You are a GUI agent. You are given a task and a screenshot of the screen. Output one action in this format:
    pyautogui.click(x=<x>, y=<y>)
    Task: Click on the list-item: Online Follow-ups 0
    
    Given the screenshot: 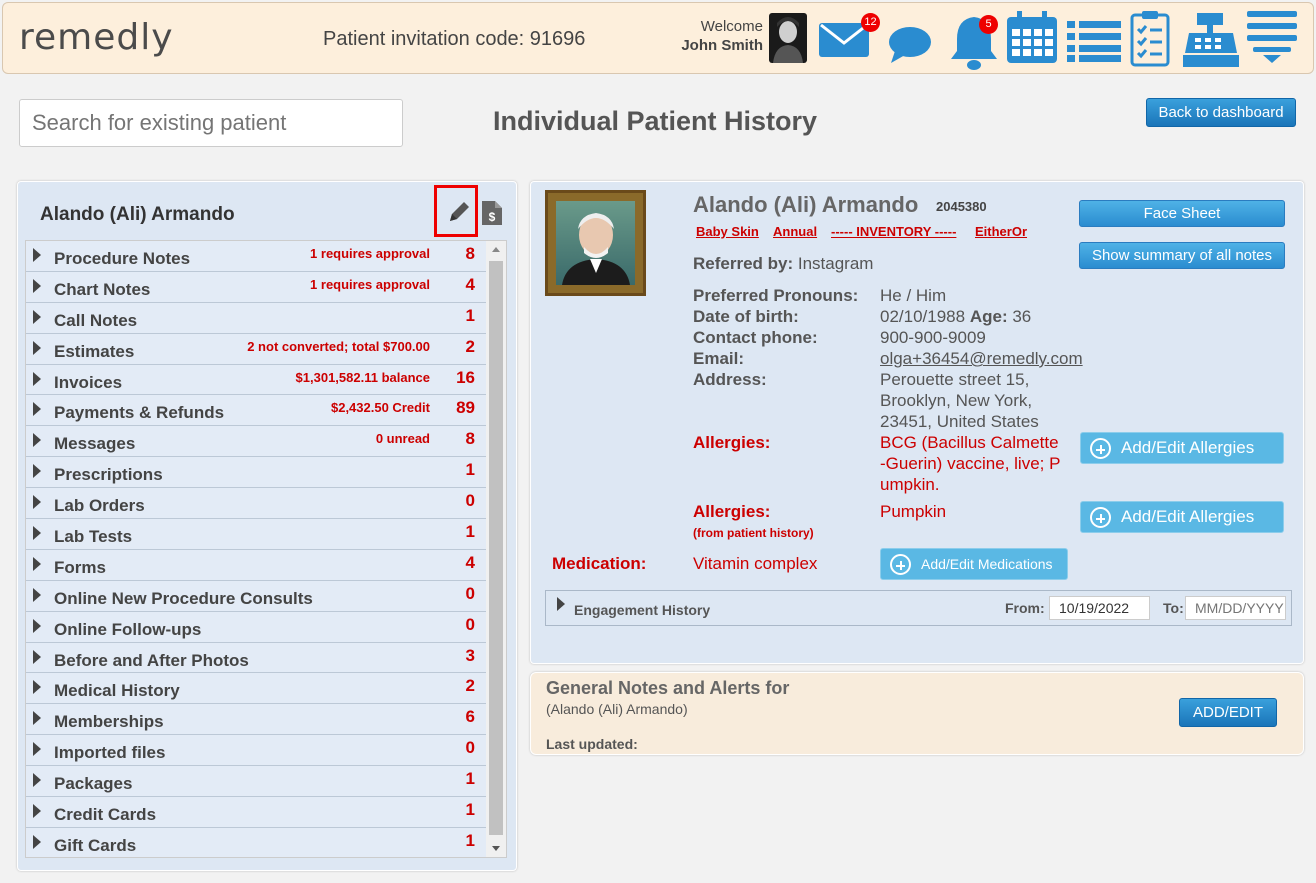 What is the action you would take?
    pyautogui.click(x=256, y=627)
    